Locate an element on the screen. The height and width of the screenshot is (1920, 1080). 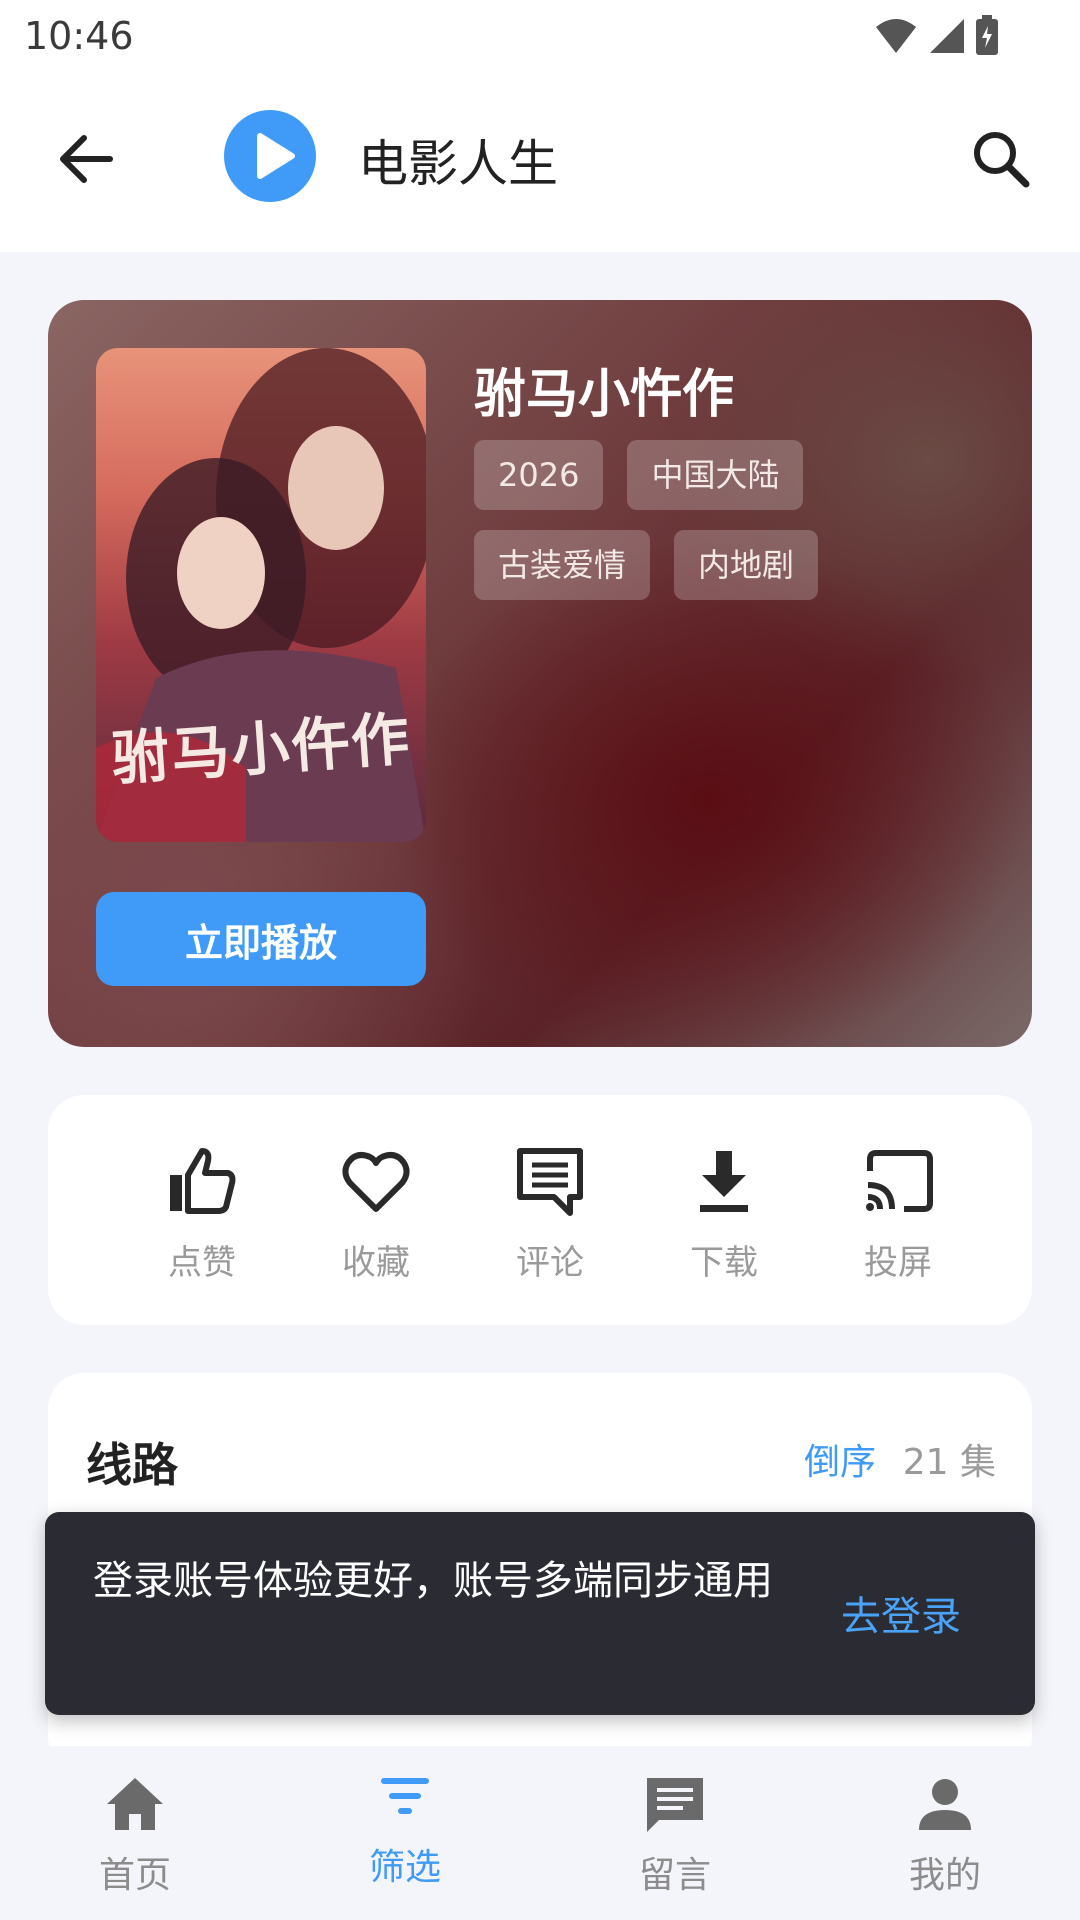
nav-label-filter: 筛选 is located at coordinates (404, 1867).